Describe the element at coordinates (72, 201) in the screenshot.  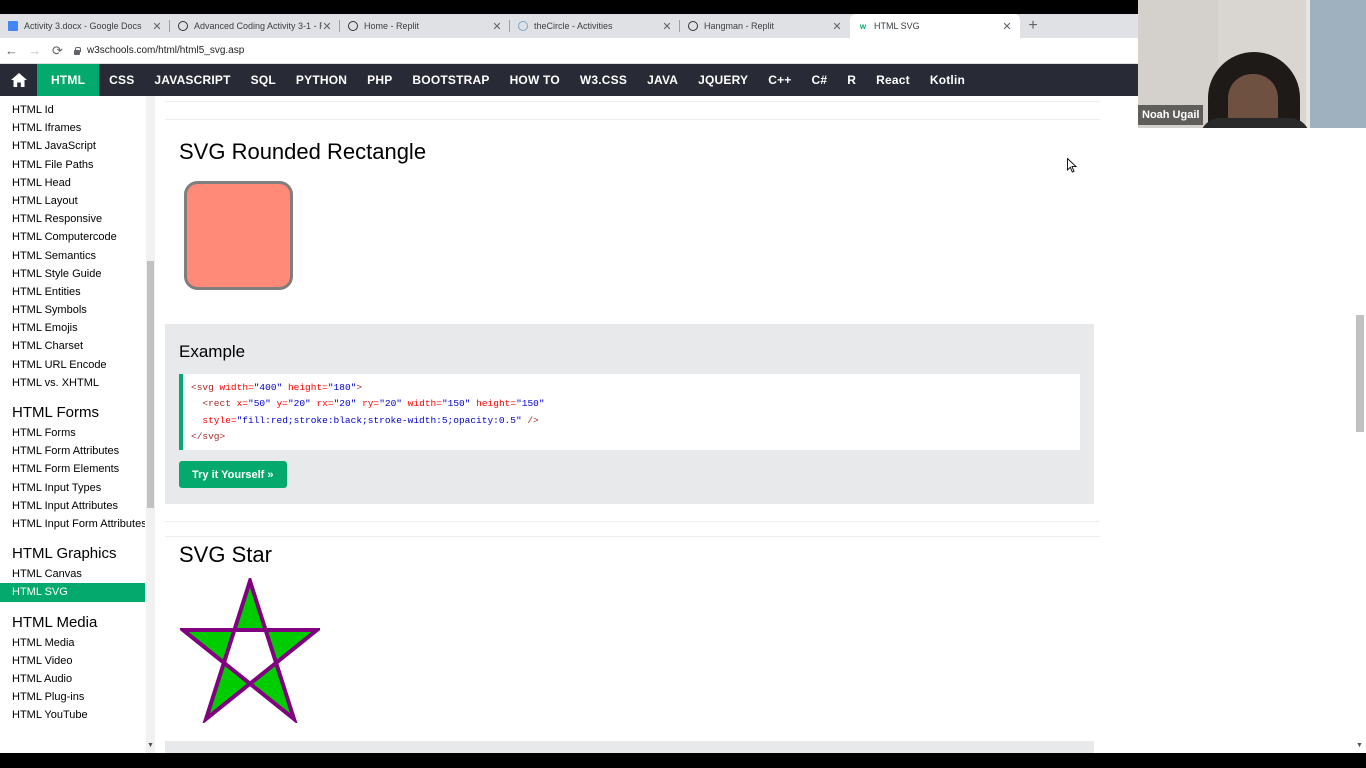
I see `sidebar-item-html-layout: HTML Layout` at that location.